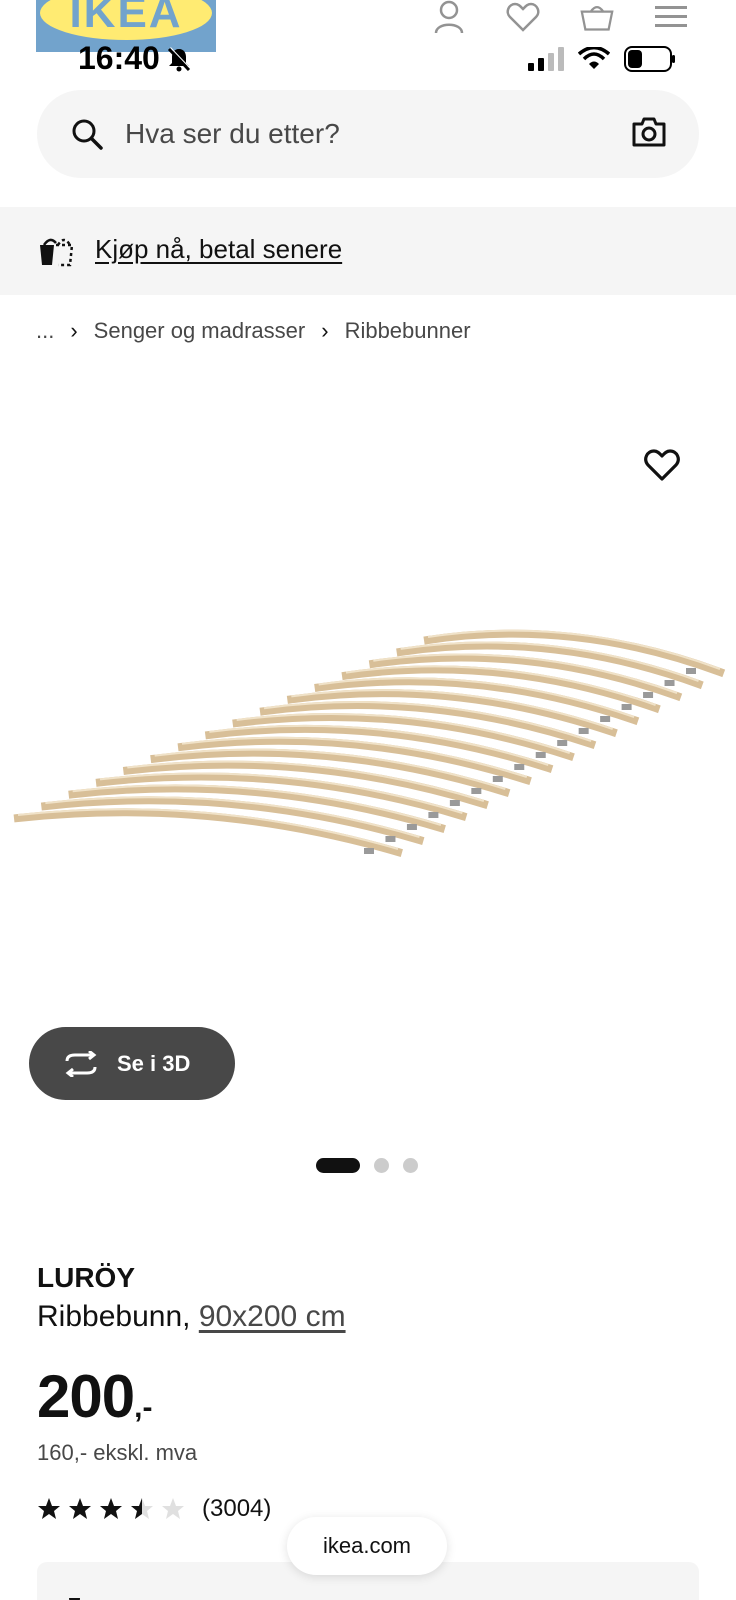 The height and width of the screenshot is (1600, 736). I want to click on logo-text: IKEA, so click(126, 18).